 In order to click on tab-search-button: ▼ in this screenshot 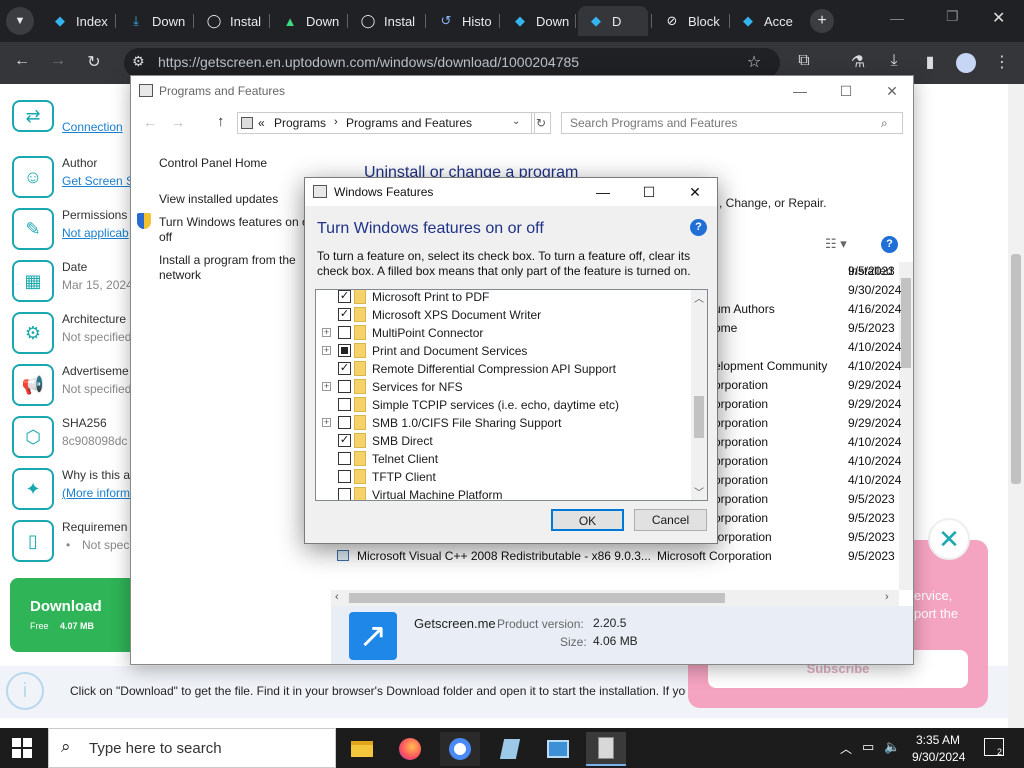, I will do `click(20, 21)`.